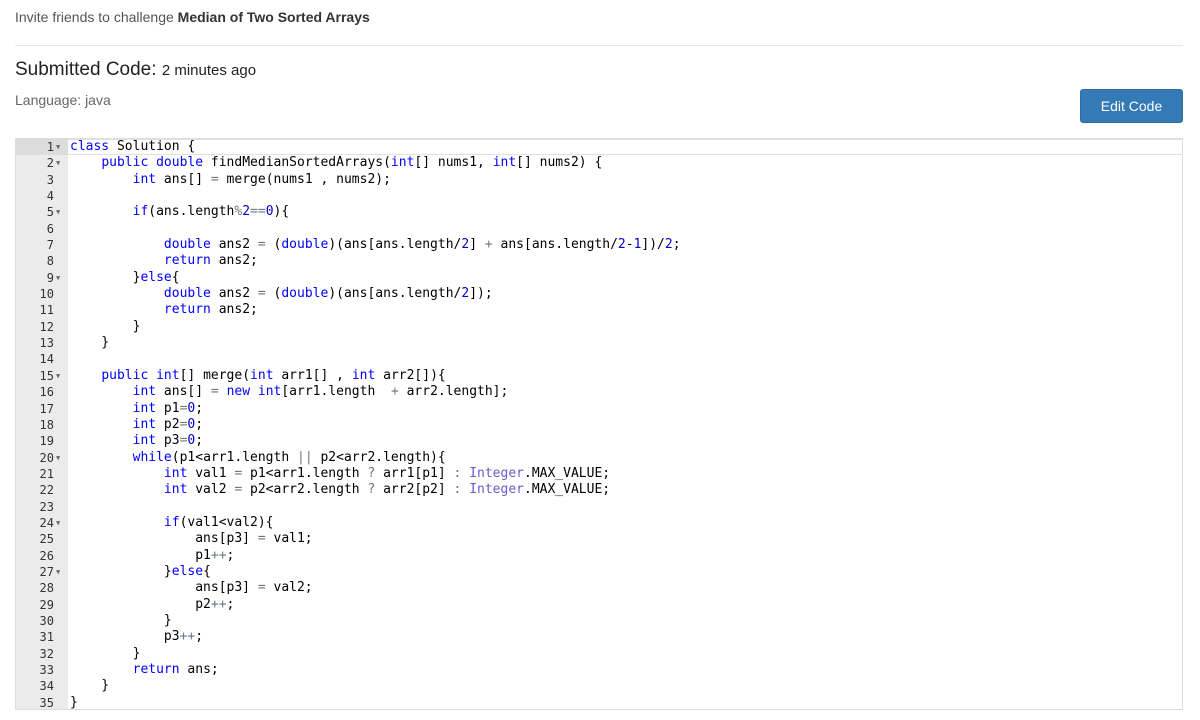  I want to click on code-text: int ans[] = merge(nums1 , nums2);, so click(261, 179).